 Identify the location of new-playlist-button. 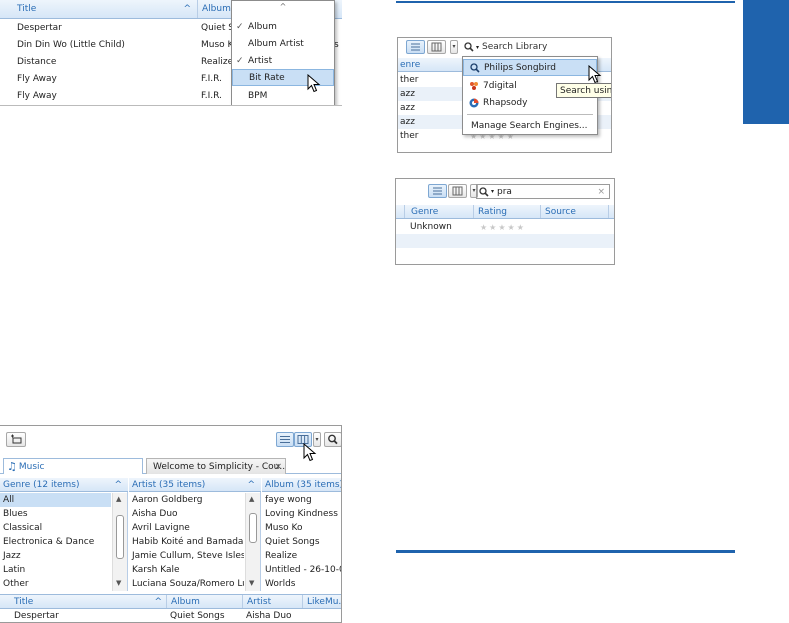
(16, 439).